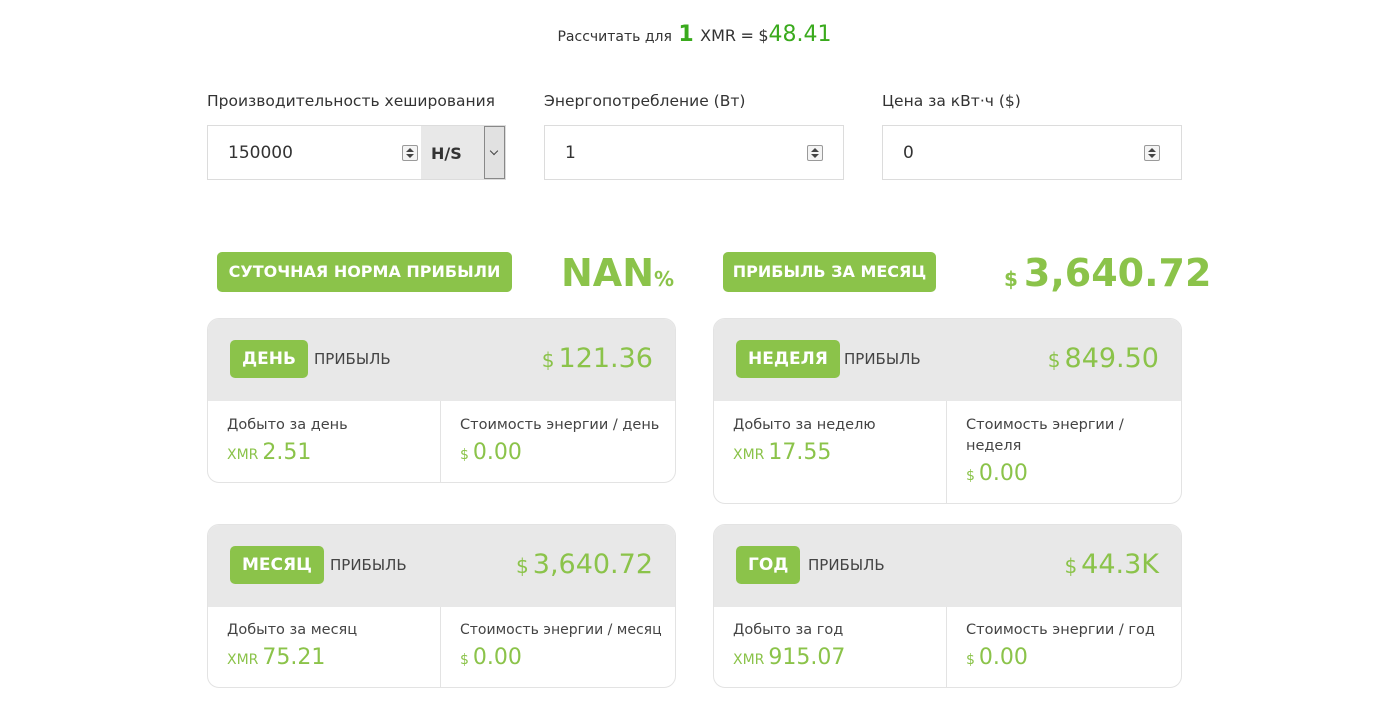  I want to click on monthly-profit-badge: ПРИБЫЛЬ ЗА МЕСЯЦ, so click(829, 272).